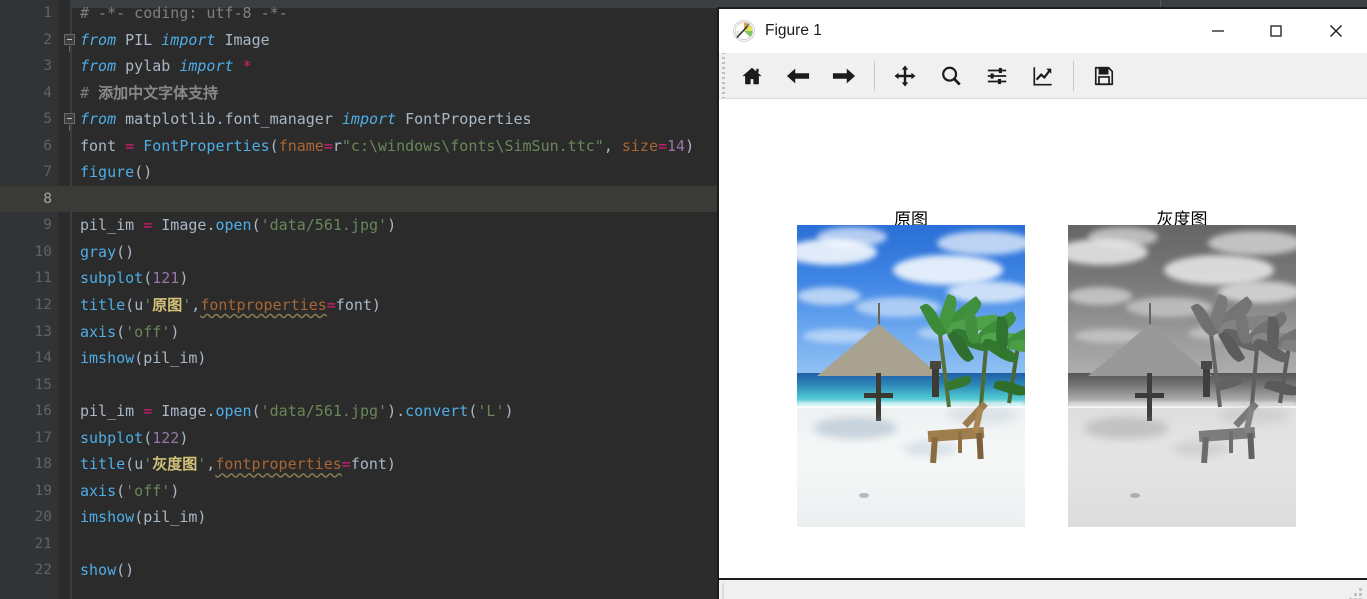  I want to click on code-line: 12 title(u'原图',fontproperties=font), so click(359, 305).